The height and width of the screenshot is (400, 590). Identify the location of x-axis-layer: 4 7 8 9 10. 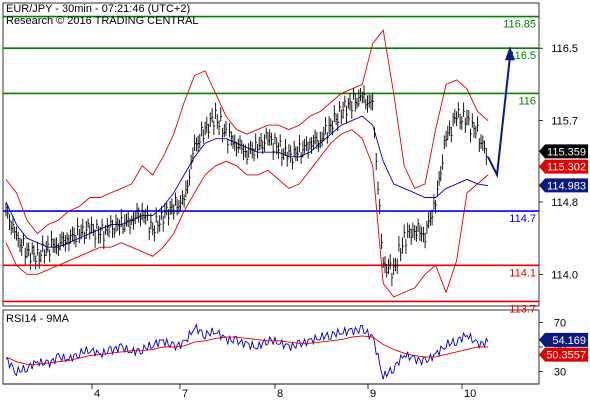
(283, 392).